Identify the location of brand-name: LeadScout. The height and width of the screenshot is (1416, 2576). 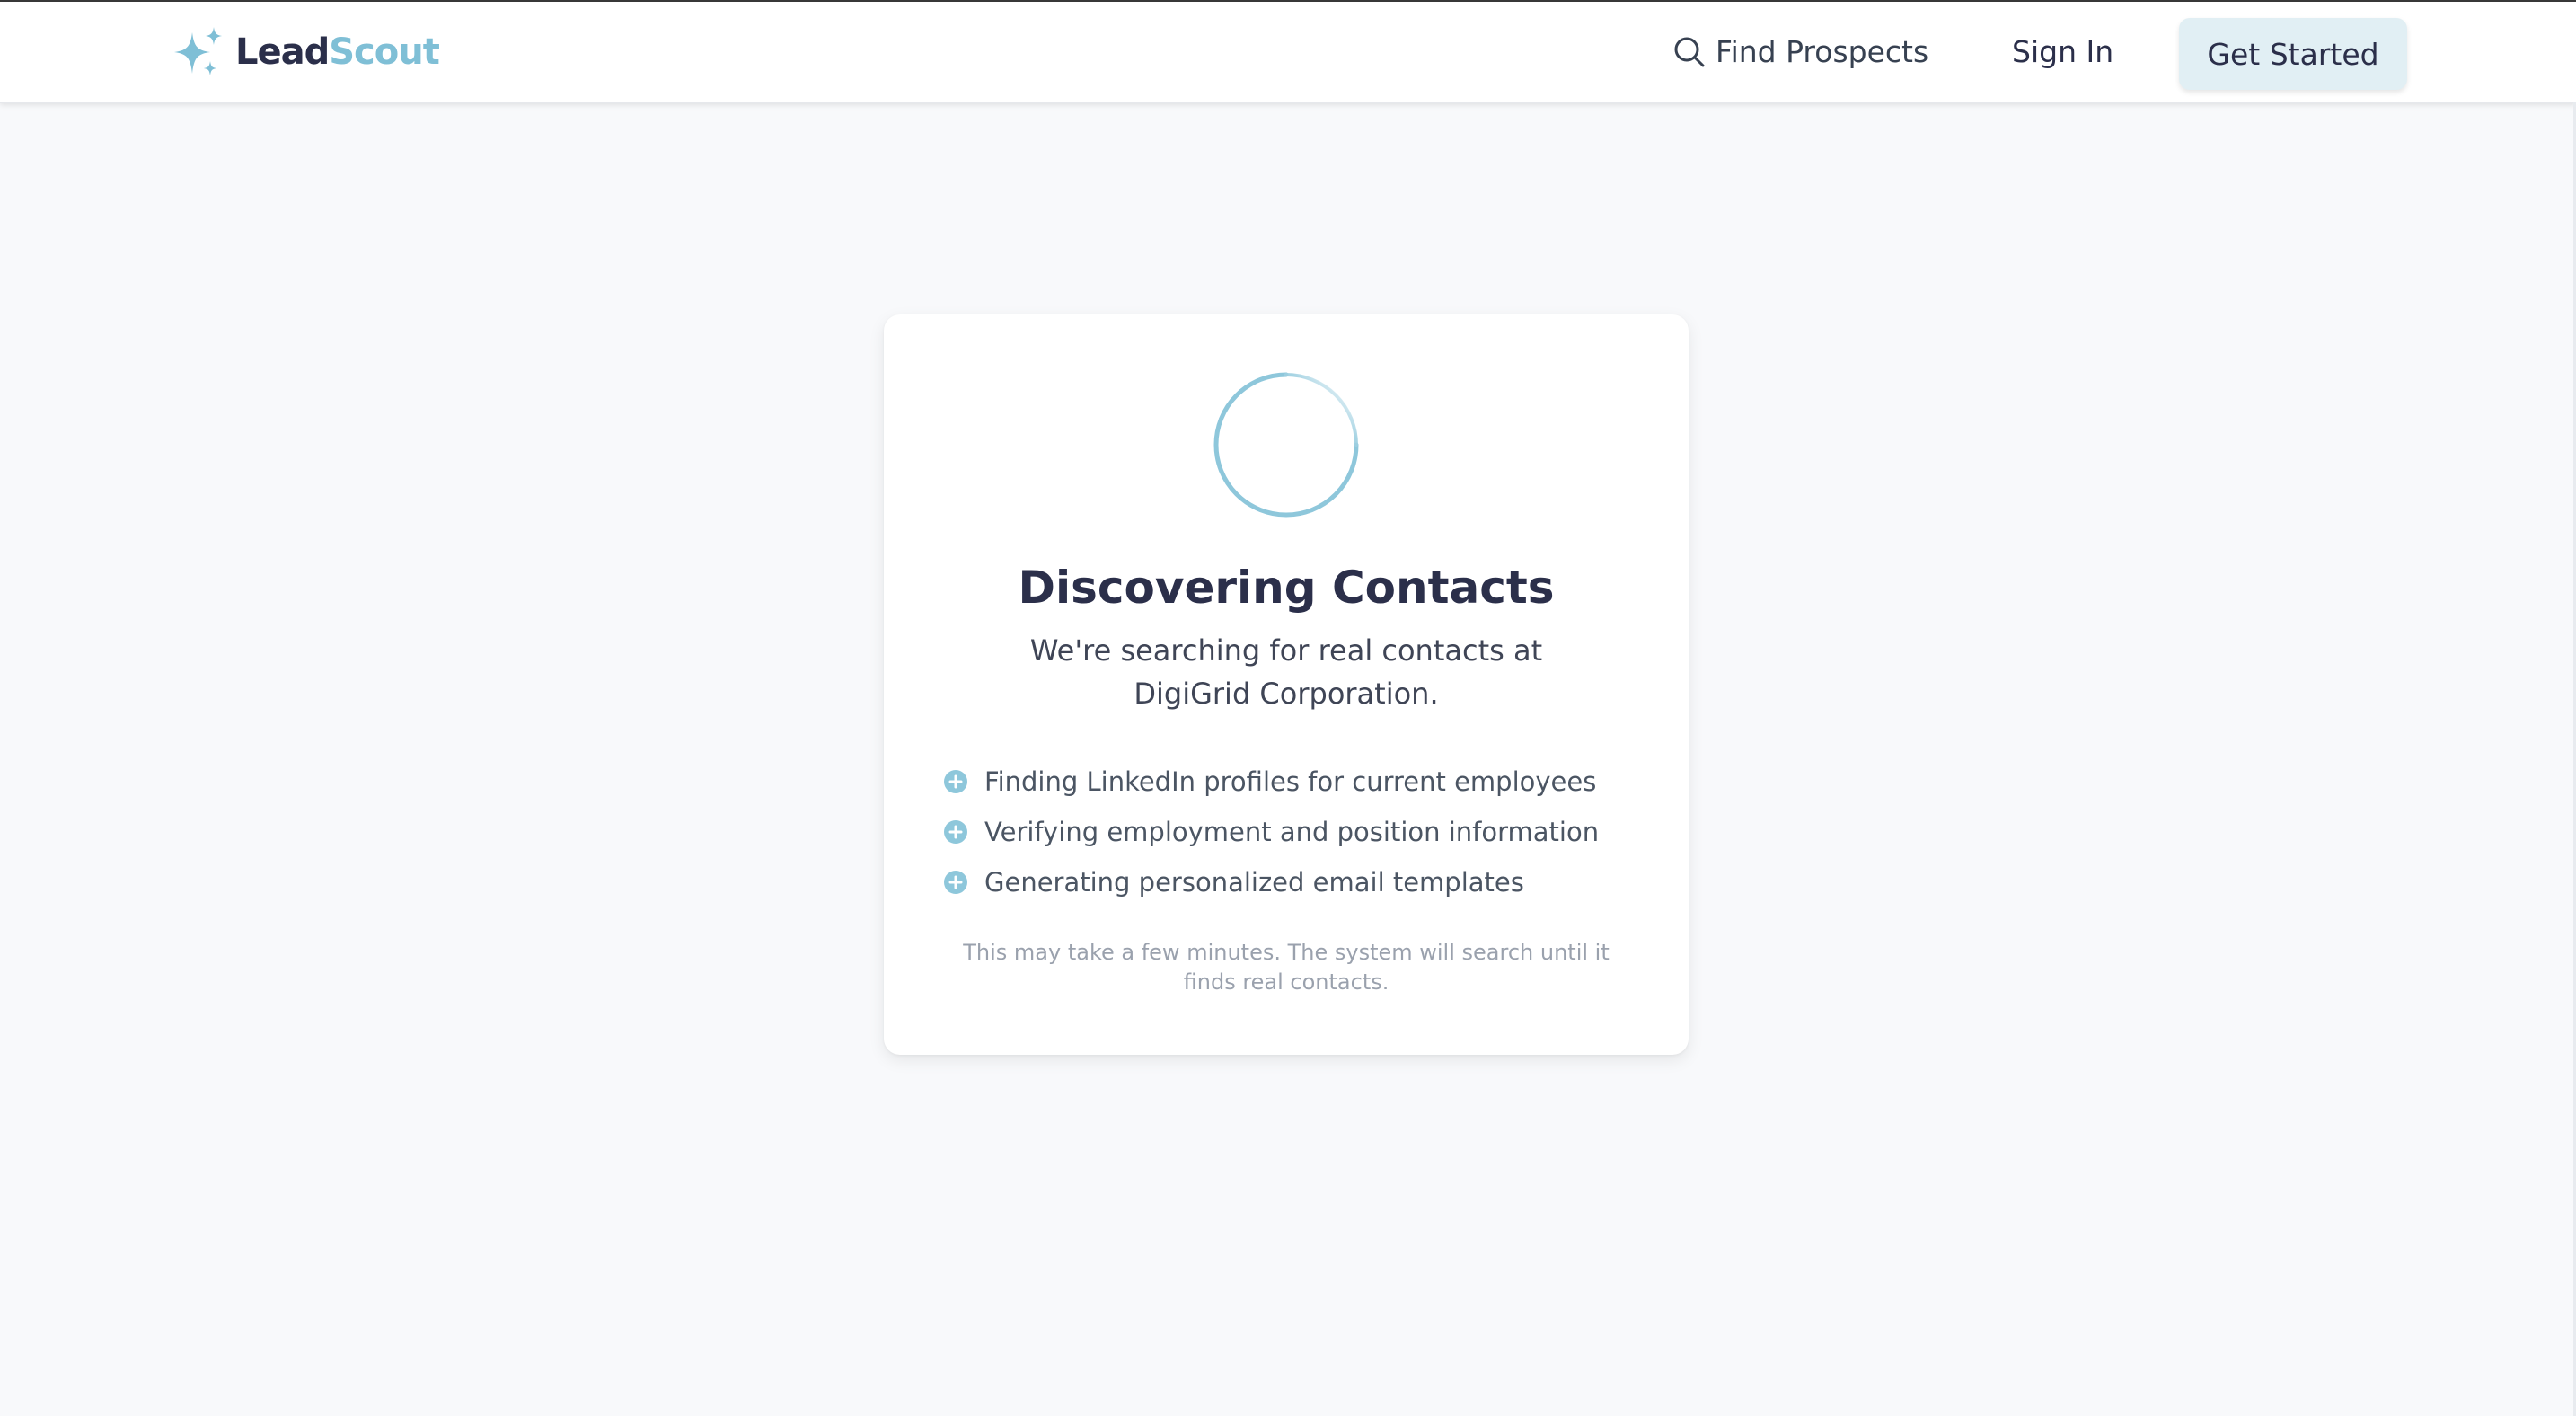
(337, 52).